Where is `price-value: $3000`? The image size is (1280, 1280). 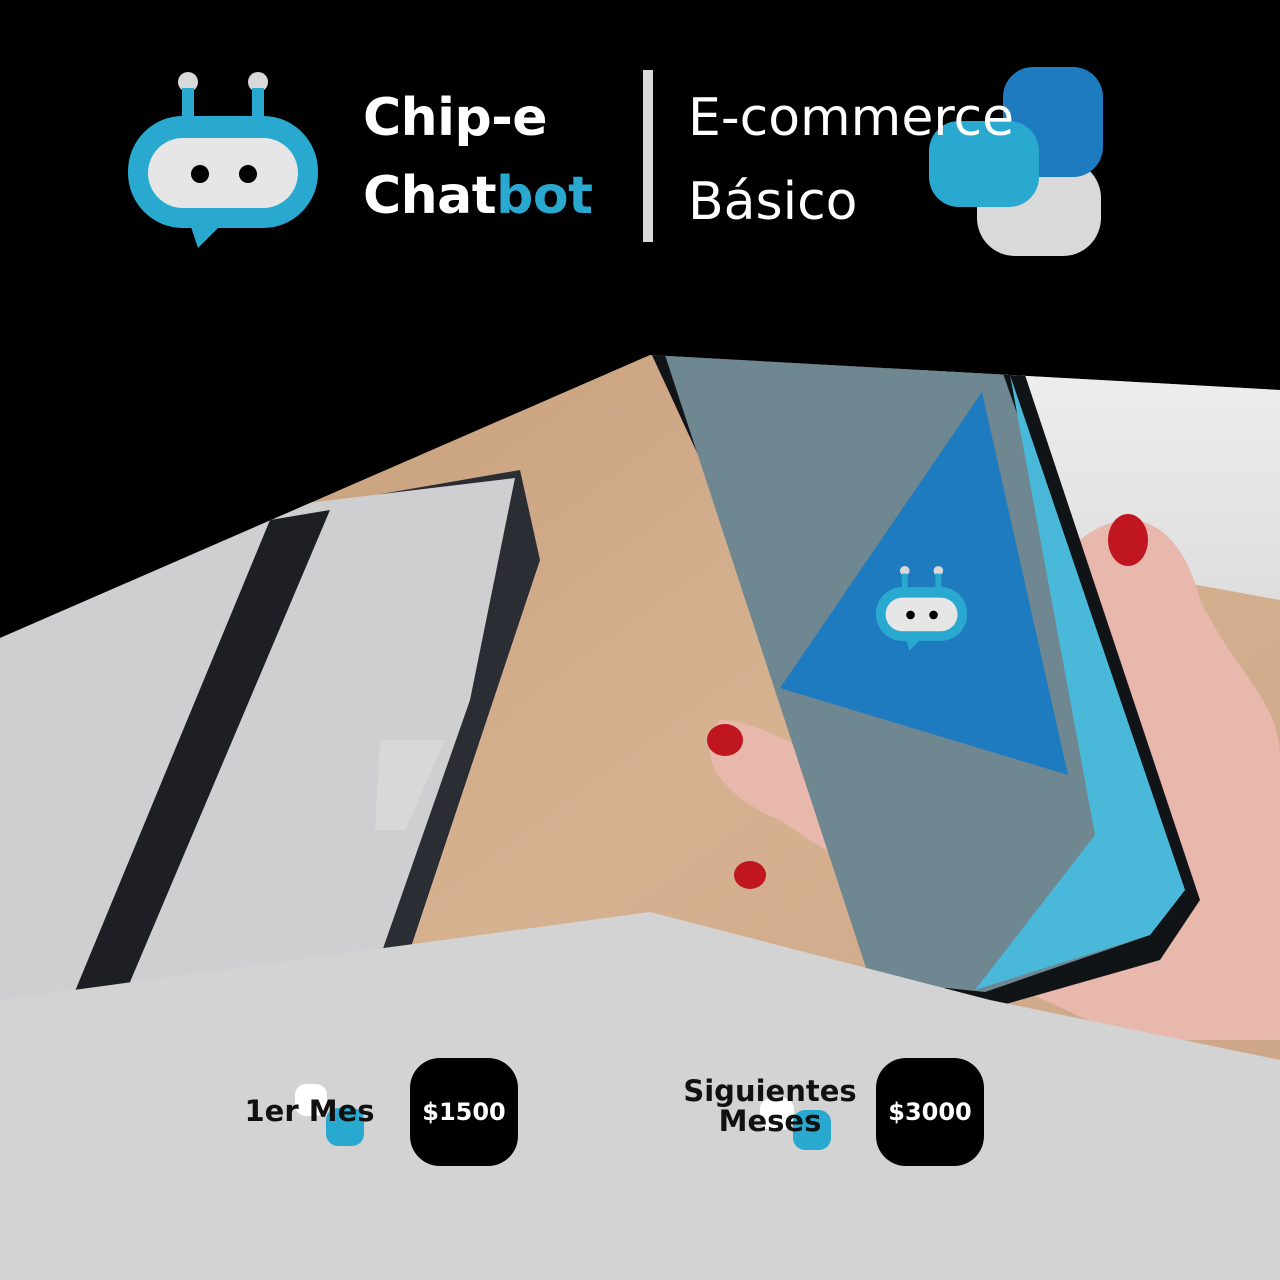
price-value: $3000 is located at coordinates (930, 1112).